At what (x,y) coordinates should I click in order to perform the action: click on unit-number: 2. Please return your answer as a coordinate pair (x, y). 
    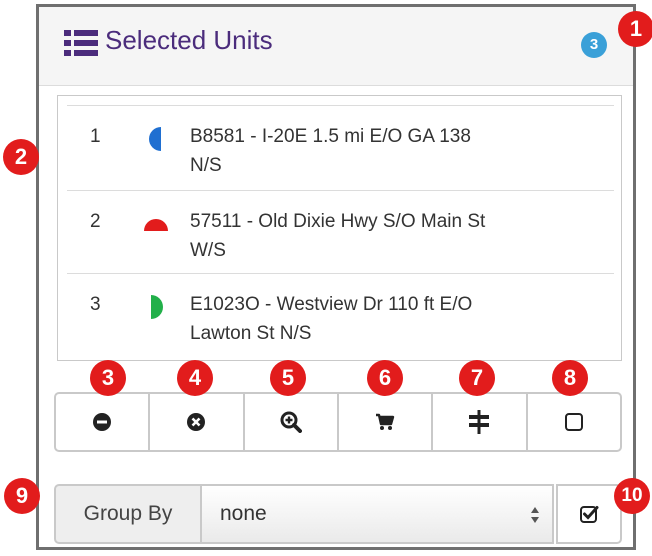
    Looking at the image, I should click on (95, 221).